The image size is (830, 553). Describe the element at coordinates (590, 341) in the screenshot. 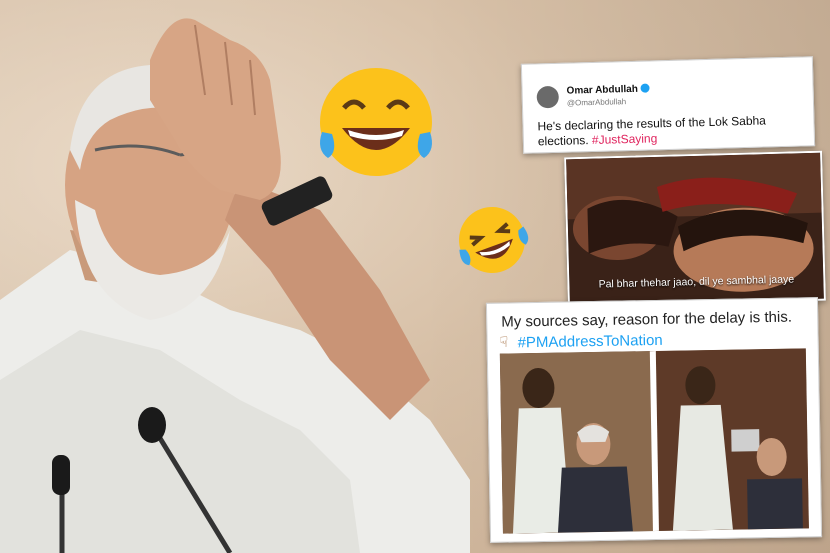

I see `meme-hashtag: #PMAddressToNation` at that location.